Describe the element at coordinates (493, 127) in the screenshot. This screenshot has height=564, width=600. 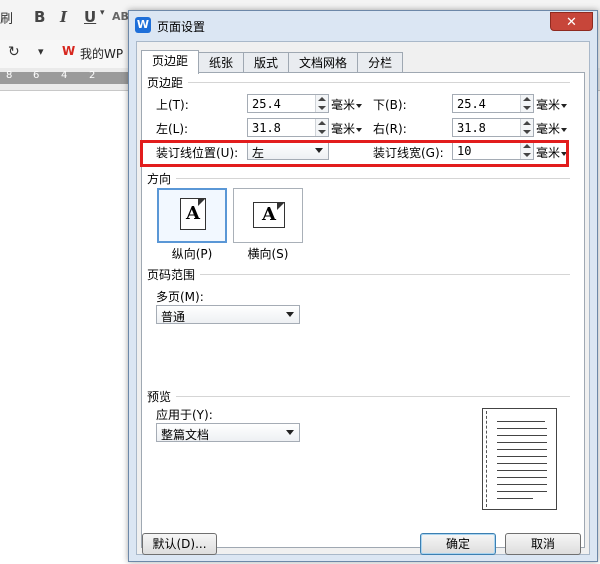
I see `right-margin-input: 31.8` at that location.